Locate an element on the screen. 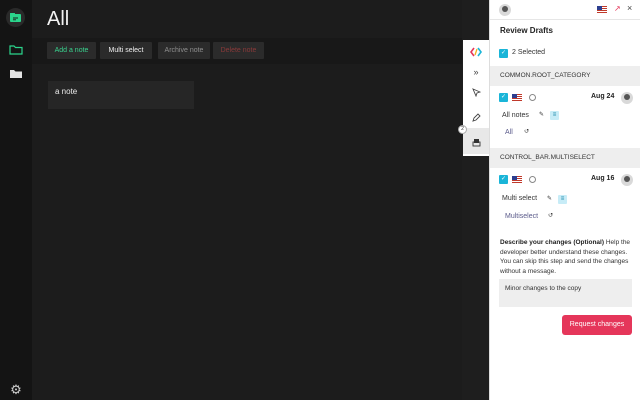 Image resolution: width=640 pixels, height=400 pixels. external-link-icon: ↗ is located at coordinates (617, 8).